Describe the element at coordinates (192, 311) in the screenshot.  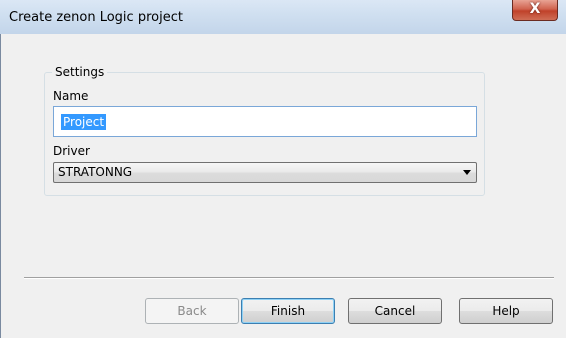
I see `back-button: Back` at that location.